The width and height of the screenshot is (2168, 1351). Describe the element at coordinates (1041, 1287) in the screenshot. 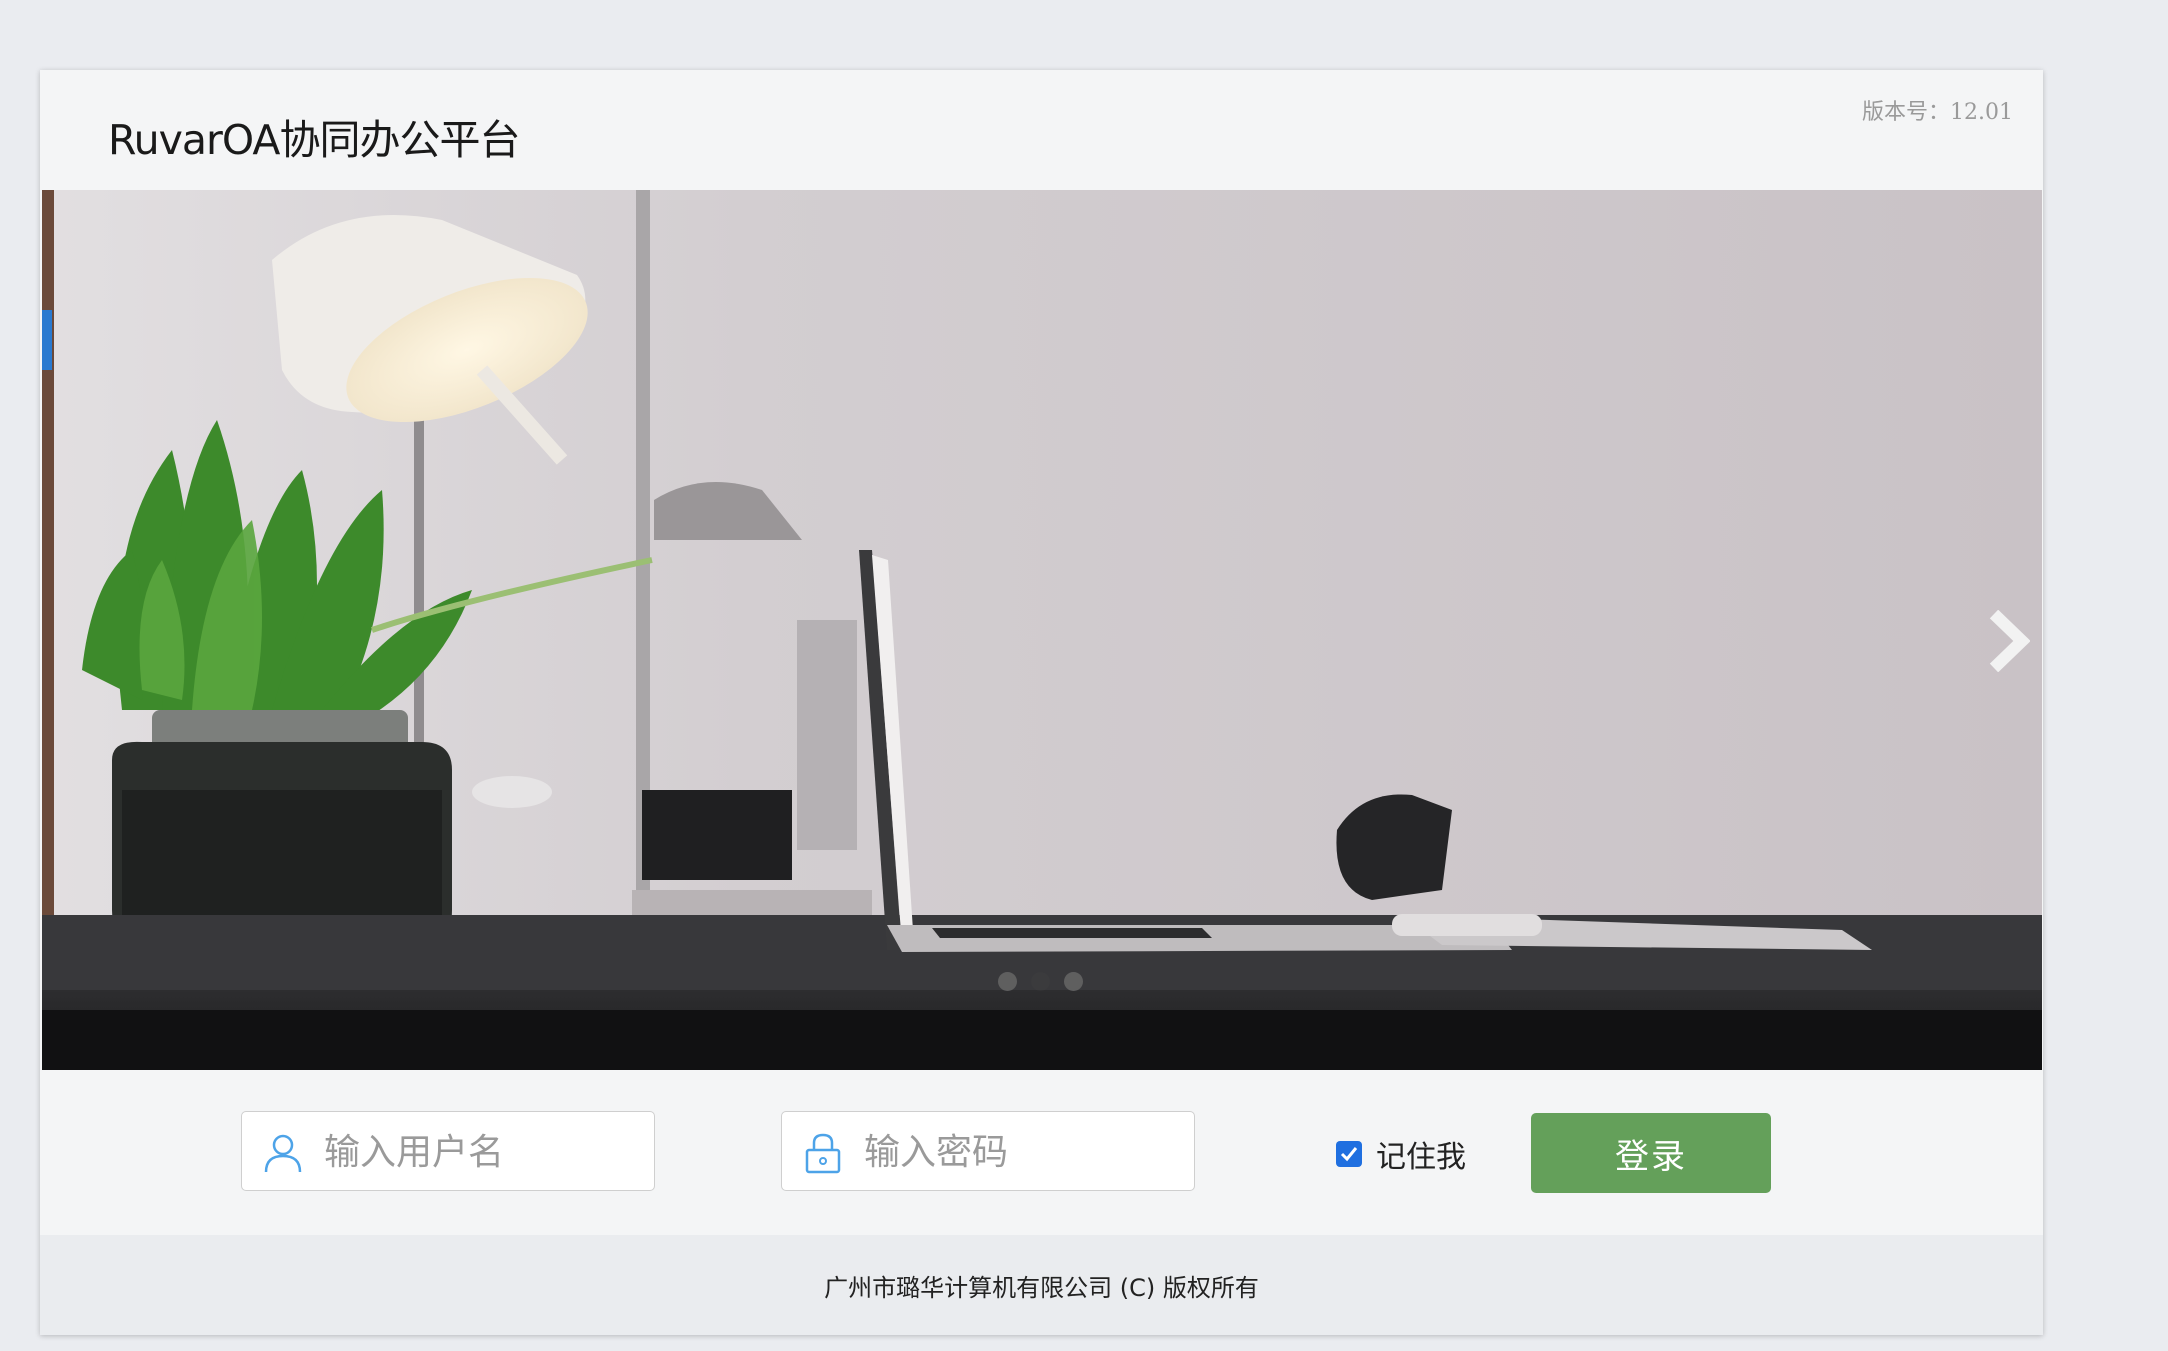

I see `copyright-text: 广州市璐华计算机有限公司 (C) 版权所有` at that location.